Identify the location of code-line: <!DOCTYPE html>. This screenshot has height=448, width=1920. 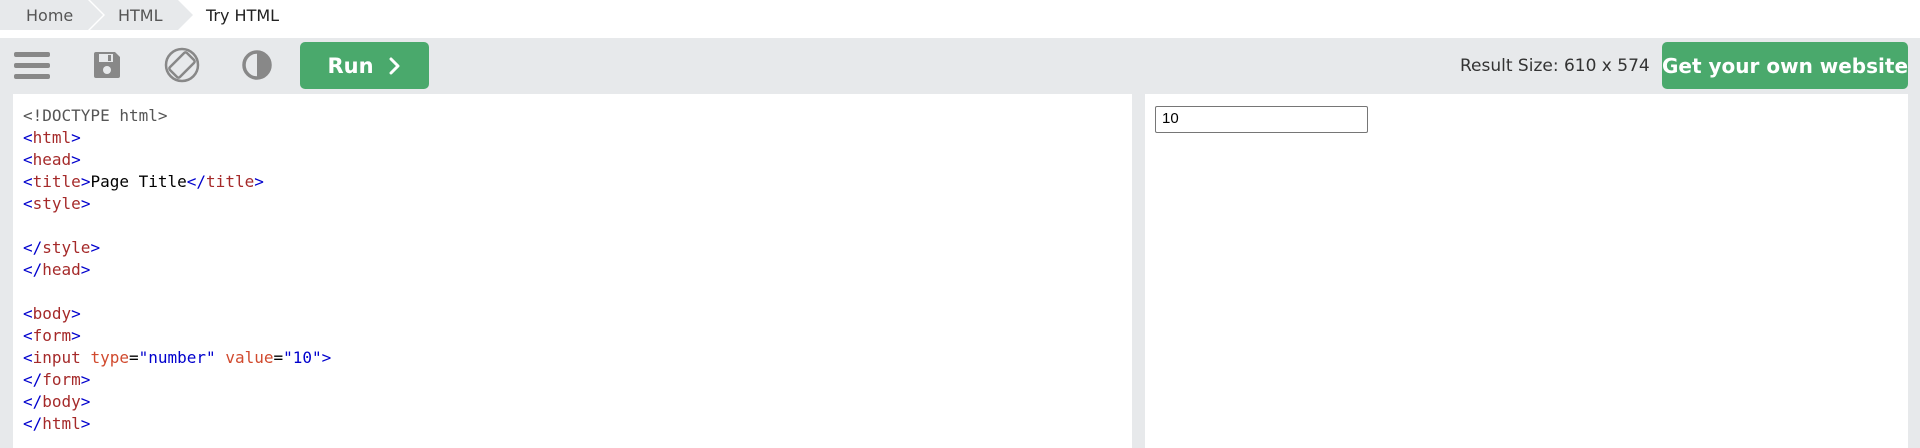
(577, 116).